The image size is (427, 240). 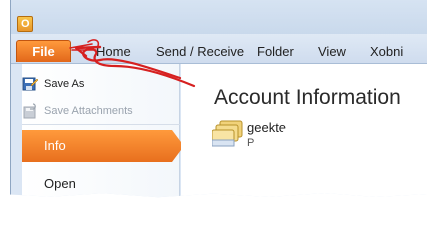 What do you see at coordinates (219, 17) in the screenshot?
I see `title-bar` at bounding box center [219, 17].